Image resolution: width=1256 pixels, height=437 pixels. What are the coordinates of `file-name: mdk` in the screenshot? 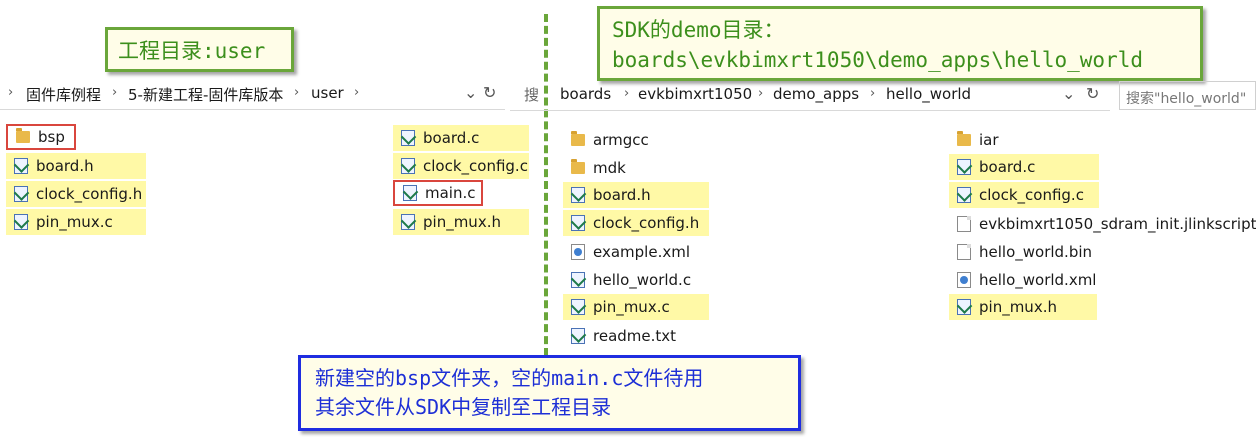 It's located at (609, 168).